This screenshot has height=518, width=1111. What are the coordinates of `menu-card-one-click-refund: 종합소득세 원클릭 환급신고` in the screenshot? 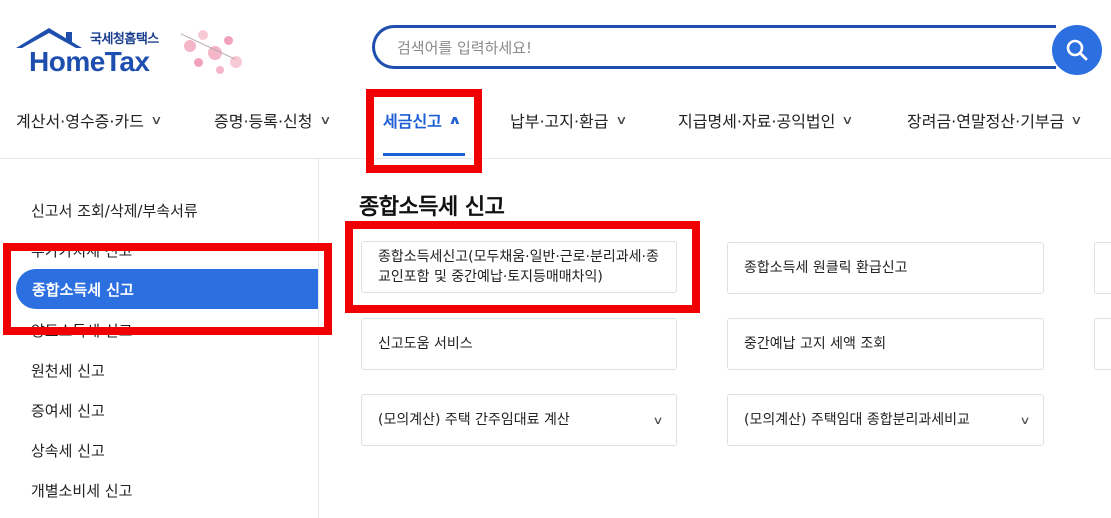 It's located at (885, 268).